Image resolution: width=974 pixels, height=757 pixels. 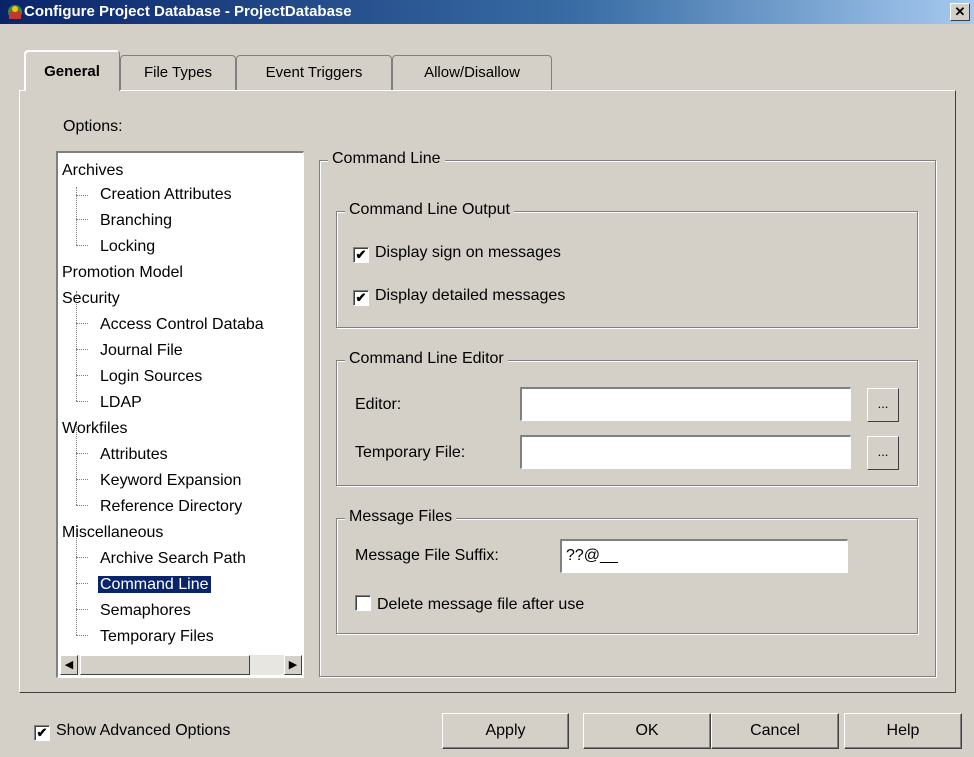 I want to click on checkbox-unchecked-icon, so click(x=363, y=603).